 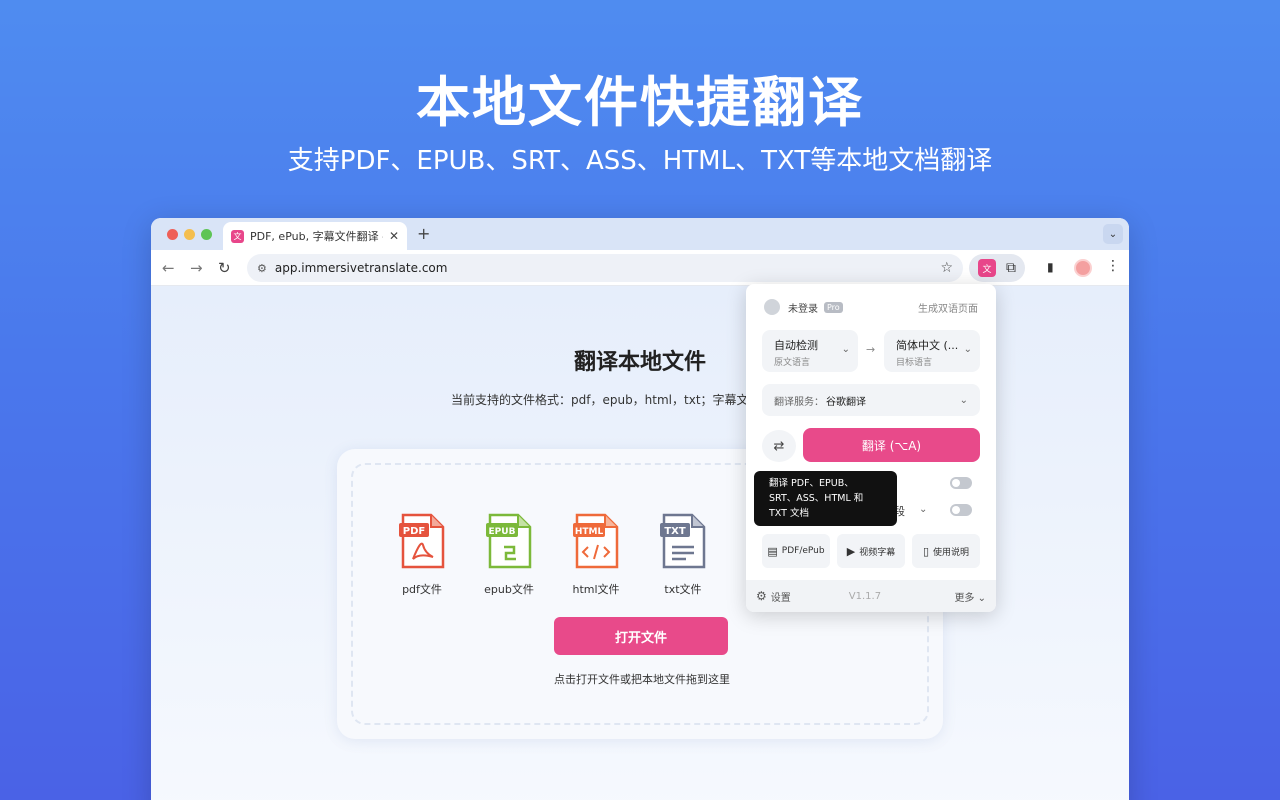 What do you see at coordinates (951, 552) in the screenshot?
I see `user-guide-label: 使用说明` at bounding box center [951, 552].